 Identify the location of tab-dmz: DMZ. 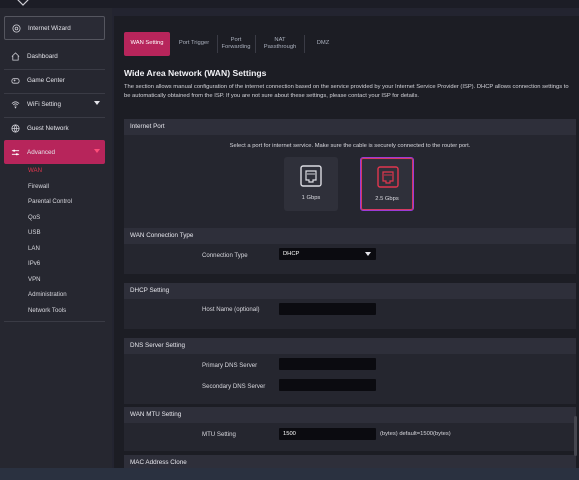
(323, 44).